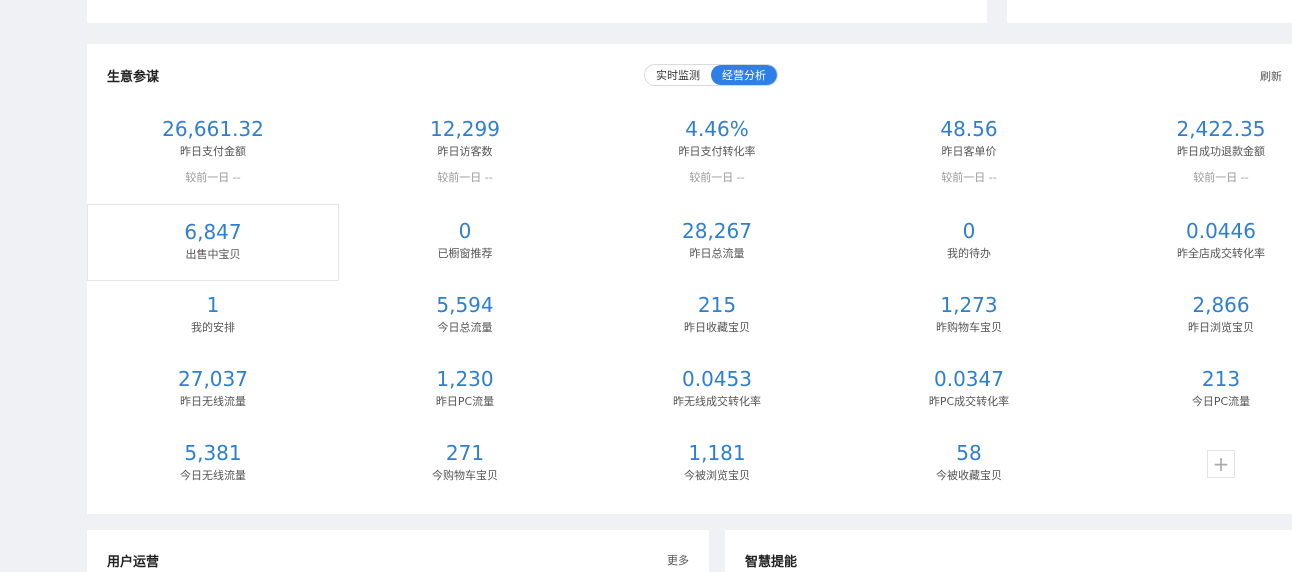  What do you see at coordinates (133, 77) in the screenshot?
I see `panel-title: 生意参谋` at bounding box center [133, 77].